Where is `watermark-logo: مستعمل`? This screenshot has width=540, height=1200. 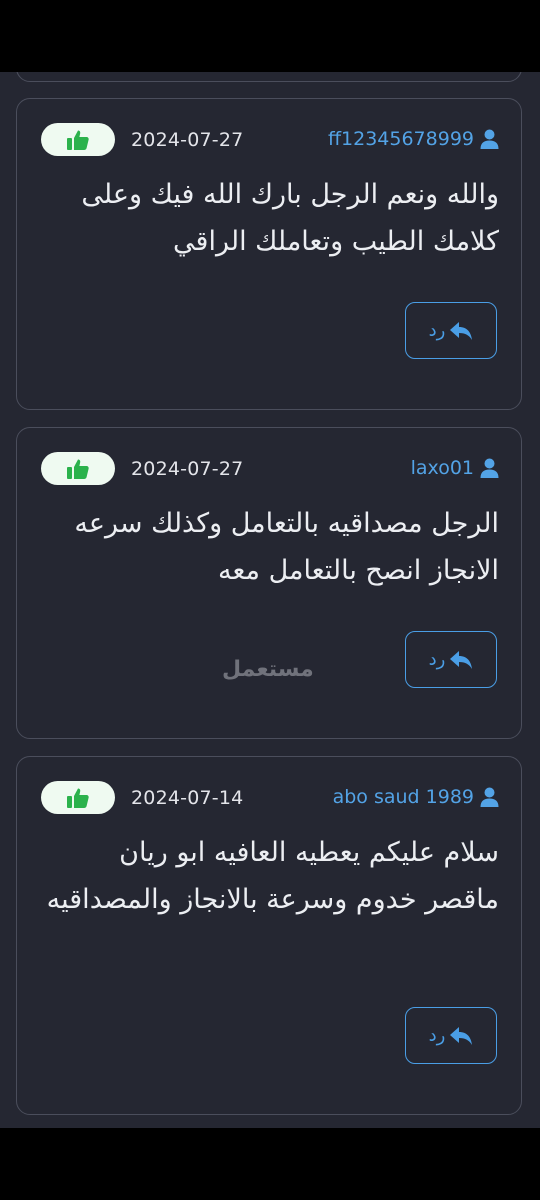
watermark-logo: مستعمل is located at coordinates (268, 669).